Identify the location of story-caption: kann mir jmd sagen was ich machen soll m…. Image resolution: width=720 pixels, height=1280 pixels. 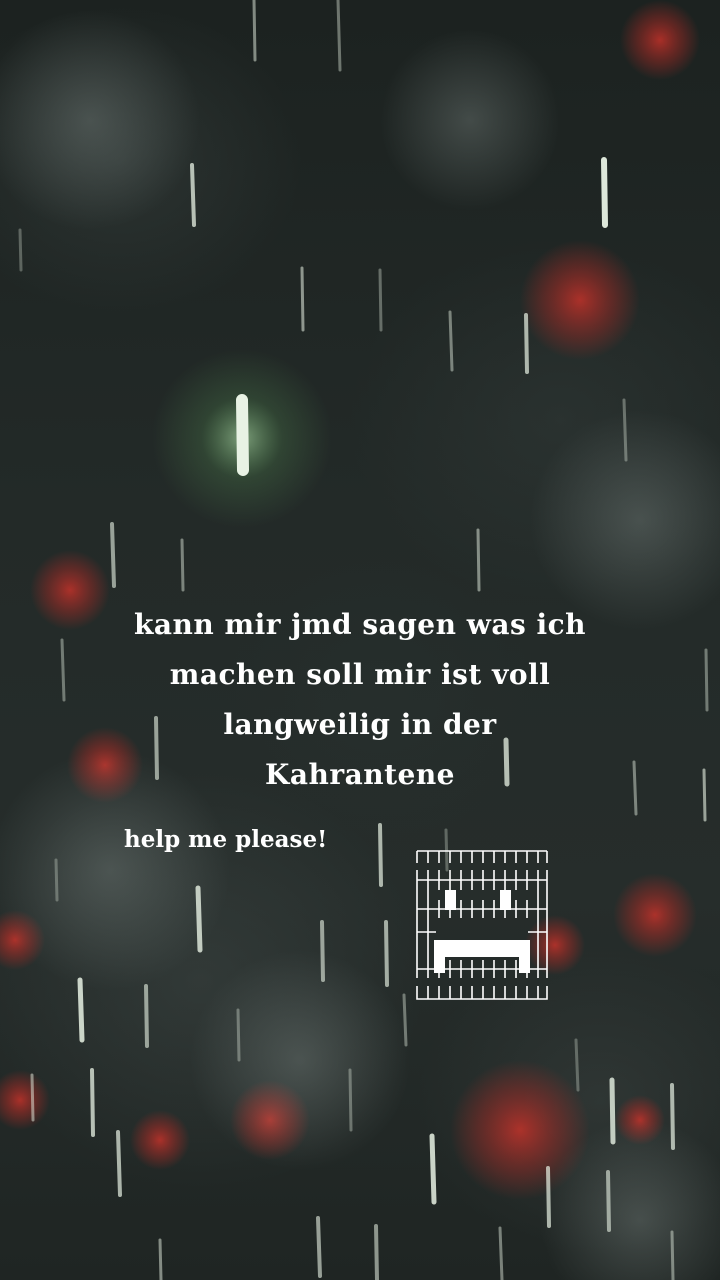
(360, 699).